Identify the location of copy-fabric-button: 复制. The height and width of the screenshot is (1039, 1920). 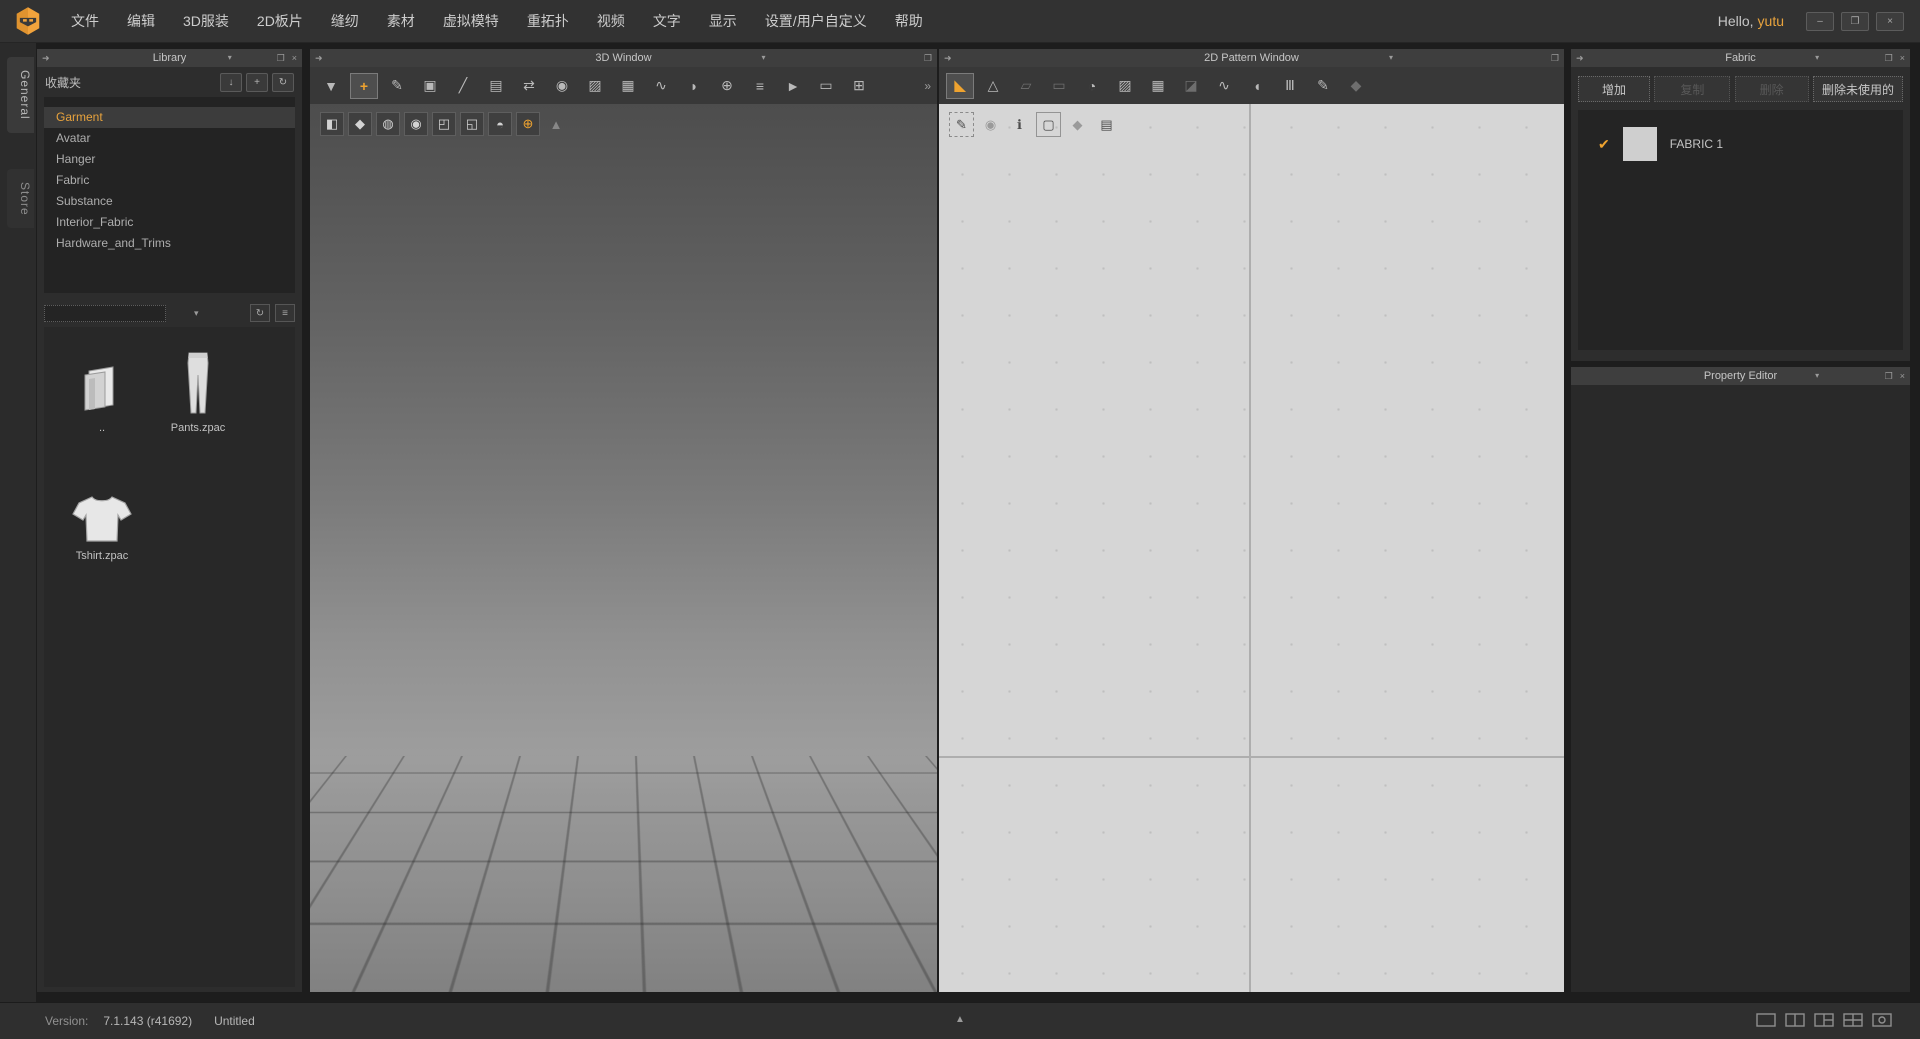
(1692, 89).